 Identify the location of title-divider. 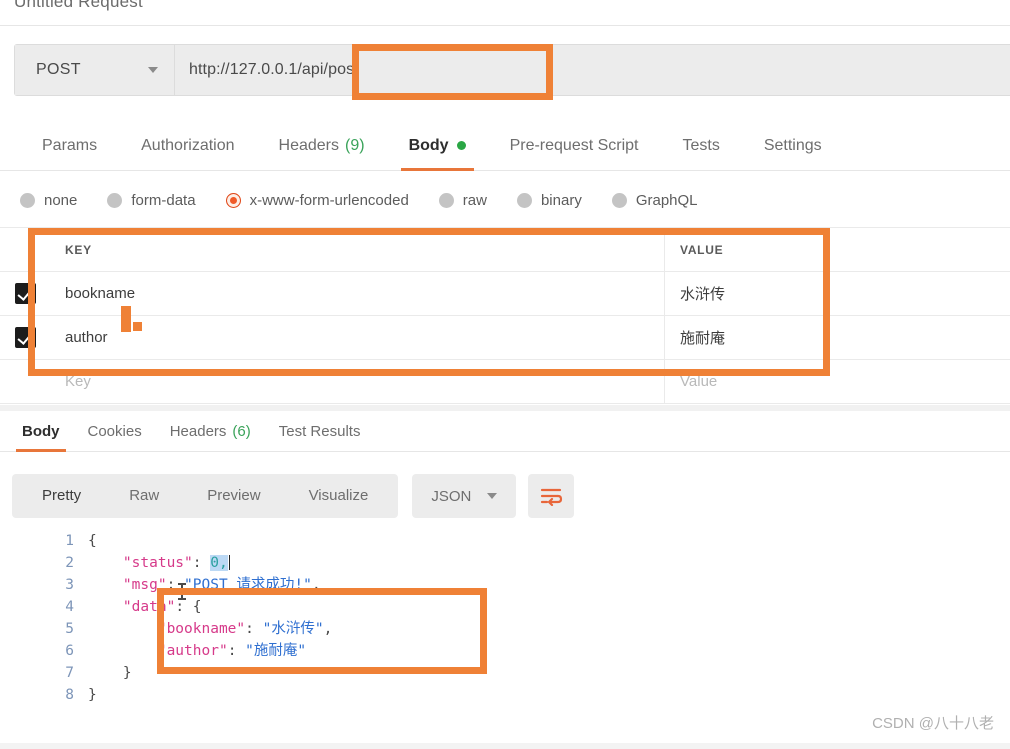
(505, 25).